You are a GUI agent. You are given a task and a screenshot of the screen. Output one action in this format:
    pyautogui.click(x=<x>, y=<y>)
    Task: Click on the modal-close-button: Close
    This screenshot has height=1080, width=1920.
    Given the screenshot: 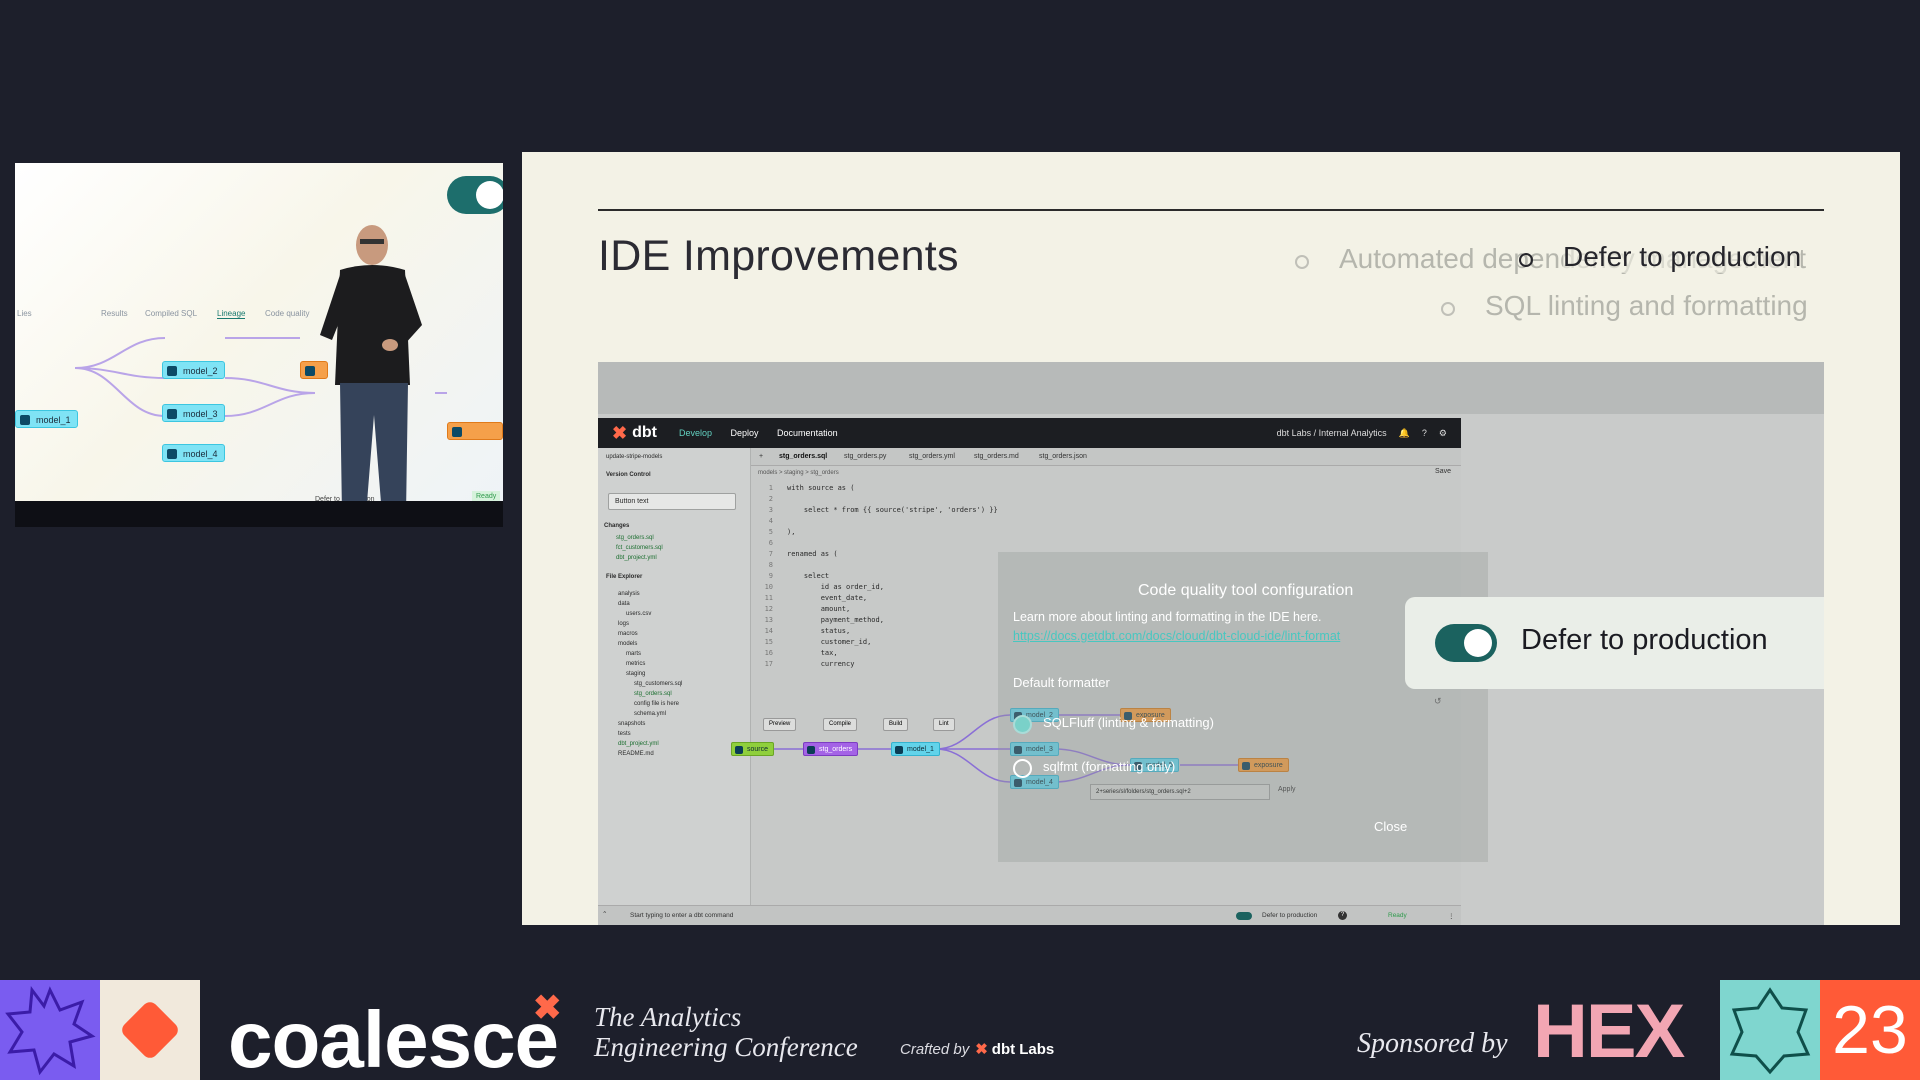 What is the action you would take?
    pyautogui.click(x=1390, y=826)
    